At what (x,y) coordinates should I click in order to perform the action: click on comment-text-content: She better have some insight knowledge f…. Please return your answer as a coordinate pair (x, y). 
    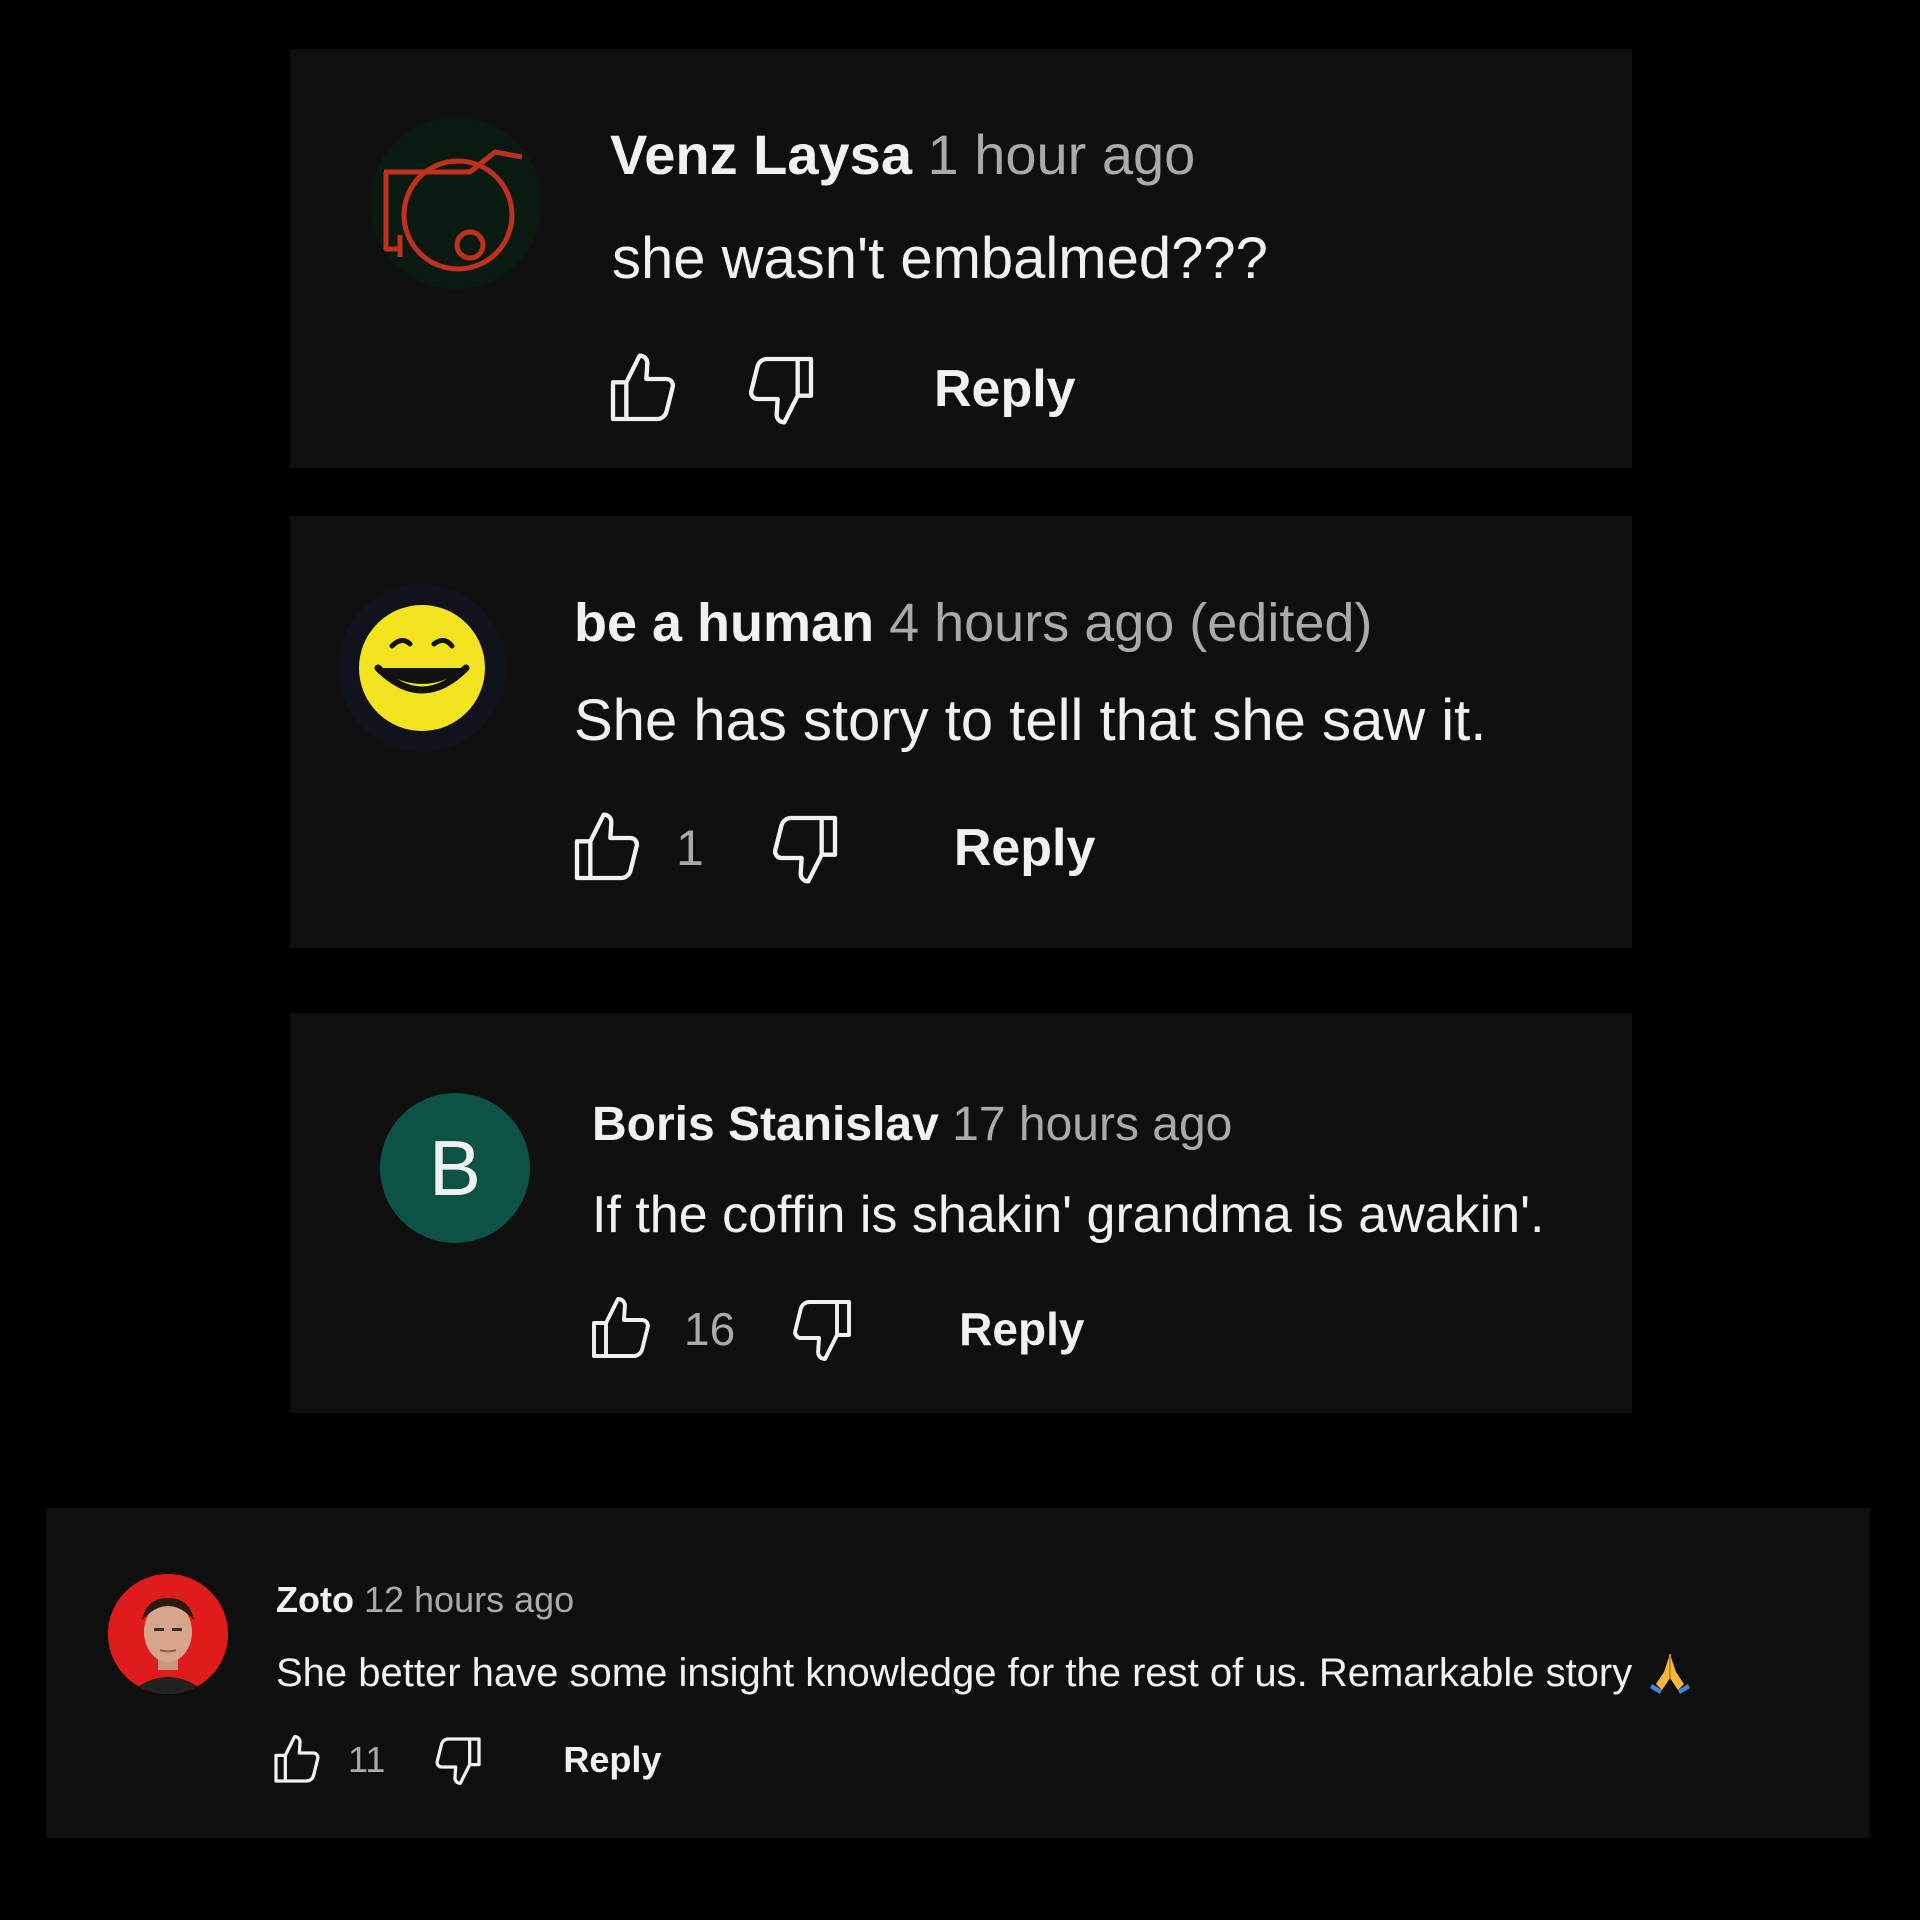
    Looking at the image, I should click on (954, 1673).